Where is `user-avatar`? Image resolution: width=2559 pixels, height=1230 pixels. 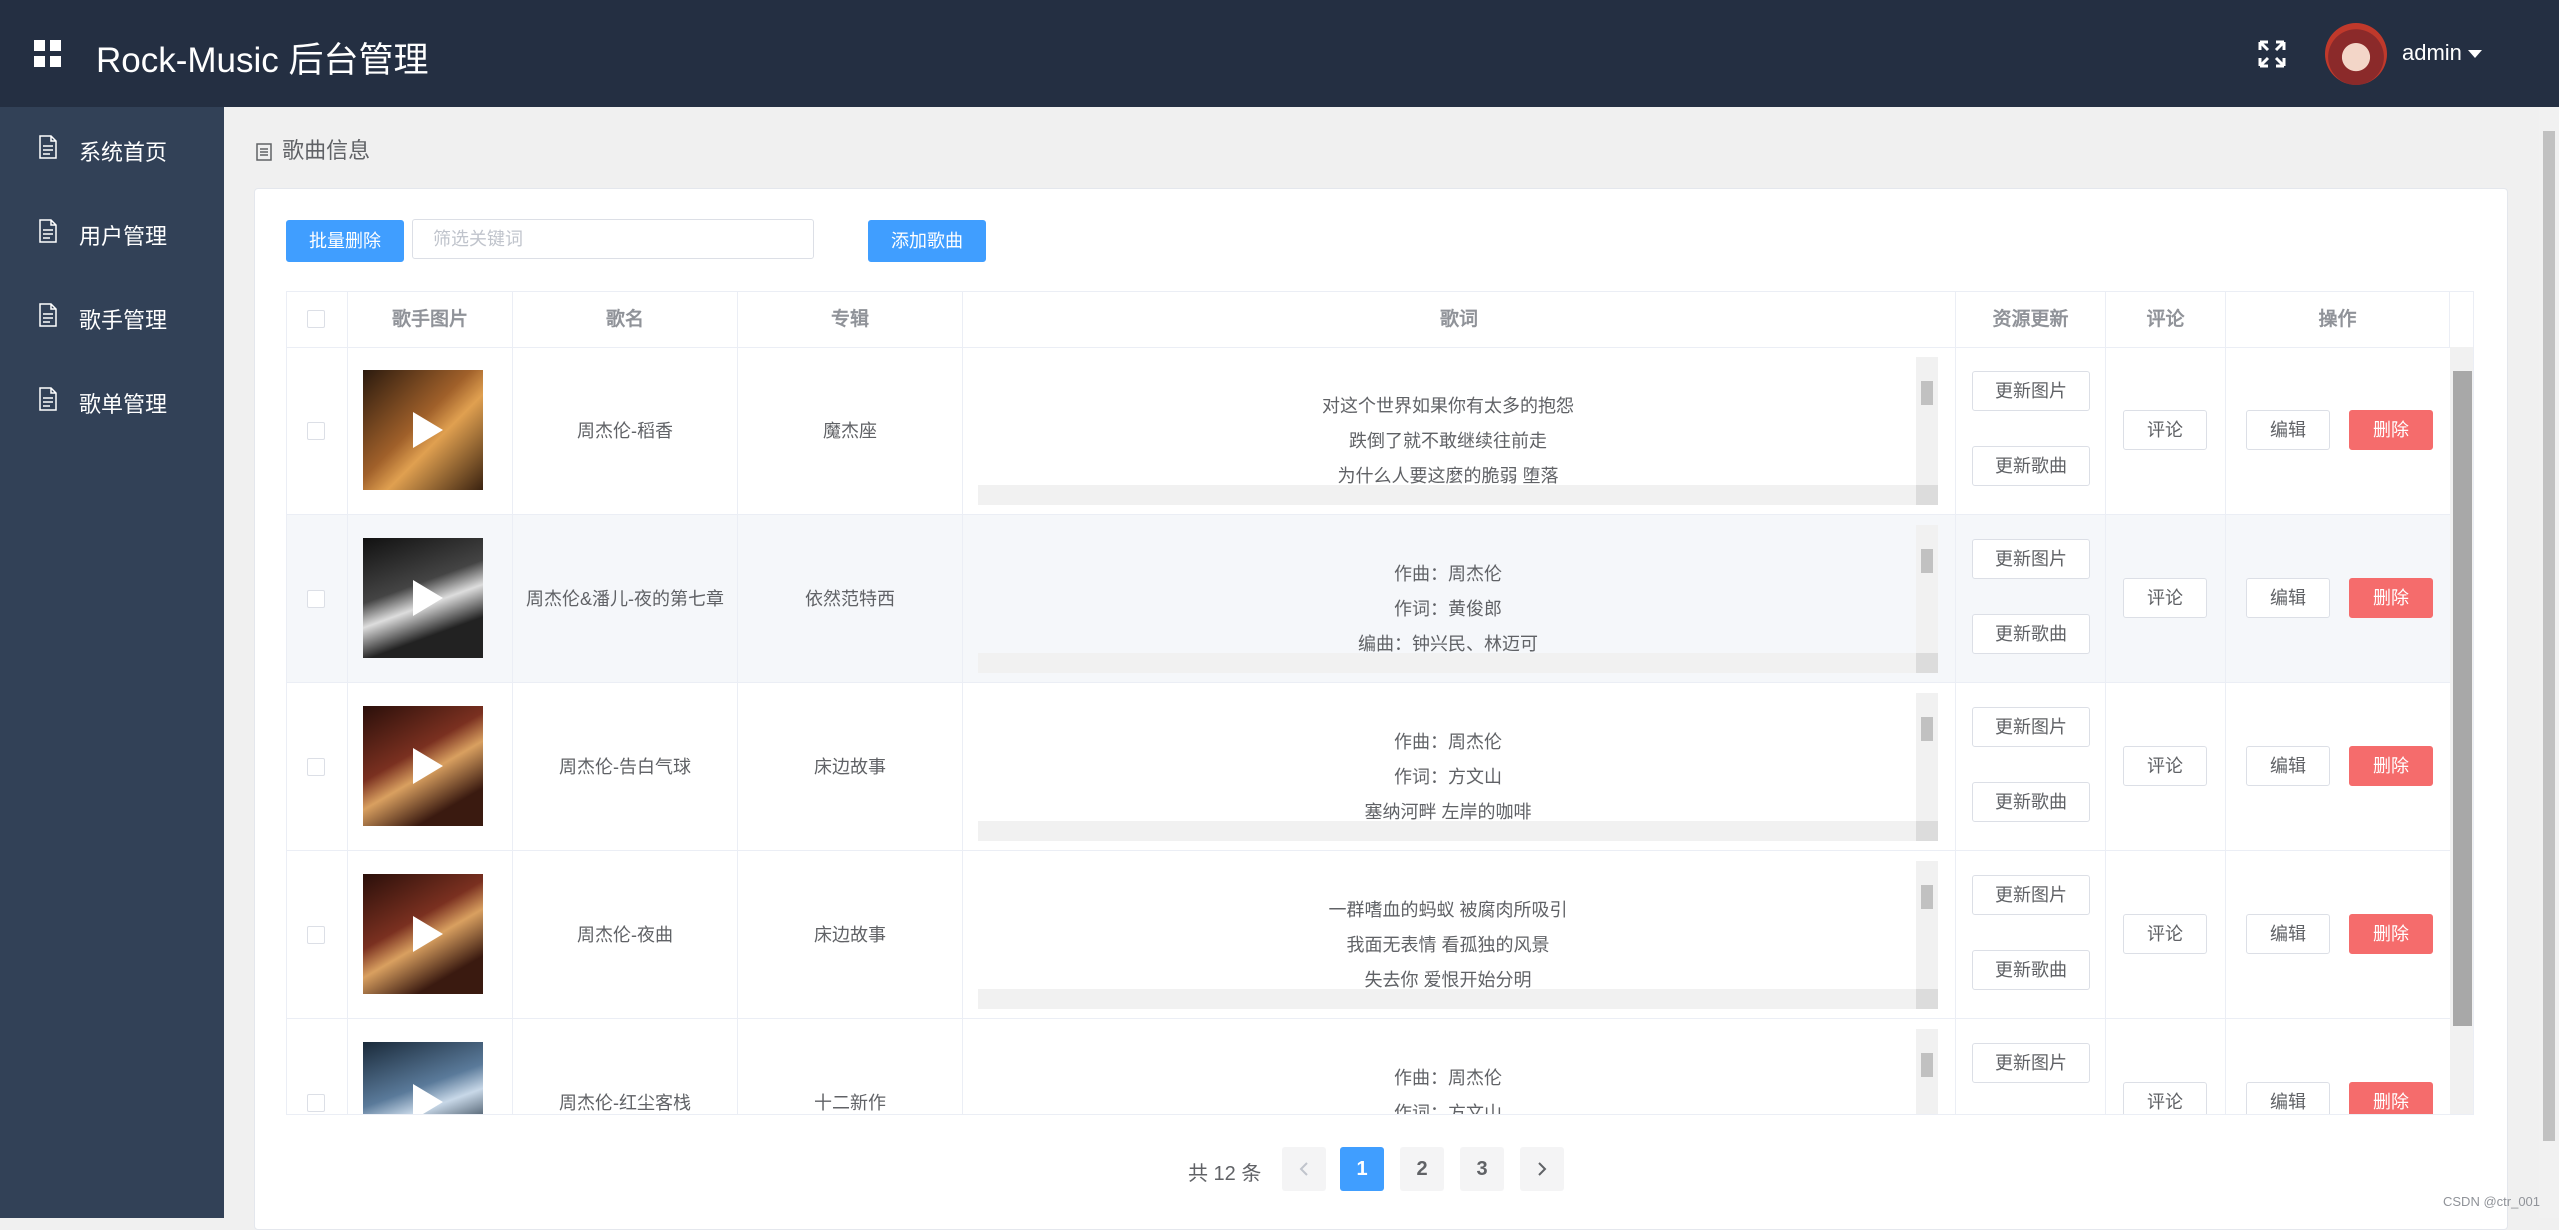
user-avatar is located at coordinates (2356, 54).